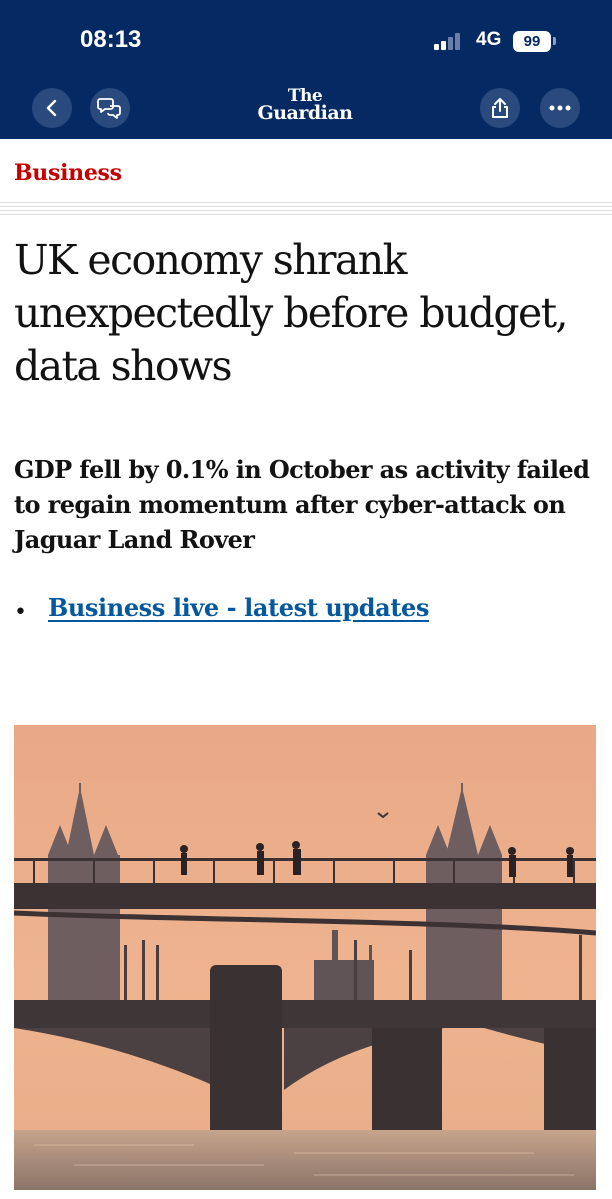 The image size is (612, 1199). I want to click on divider-rules, so click(306, 210).